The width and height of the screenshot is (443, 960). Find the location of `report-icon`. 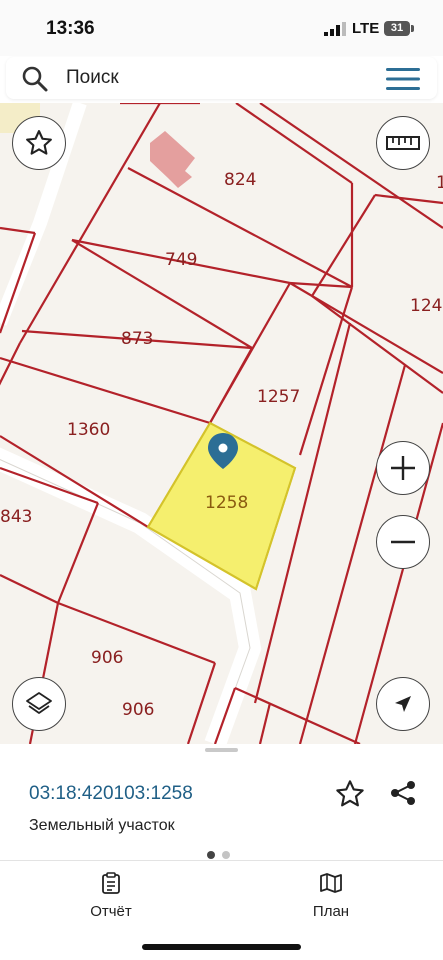

report-icon is located at coordinates (111, 883).